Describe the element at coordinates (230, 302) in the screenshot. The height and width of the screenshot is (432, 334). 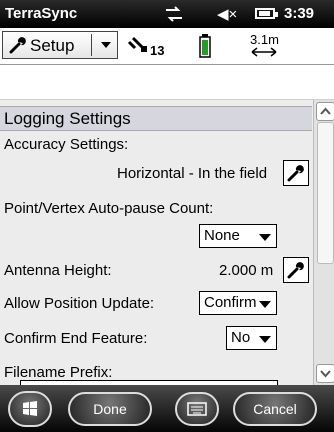
I see `position-update-value: Confirm` at that location.